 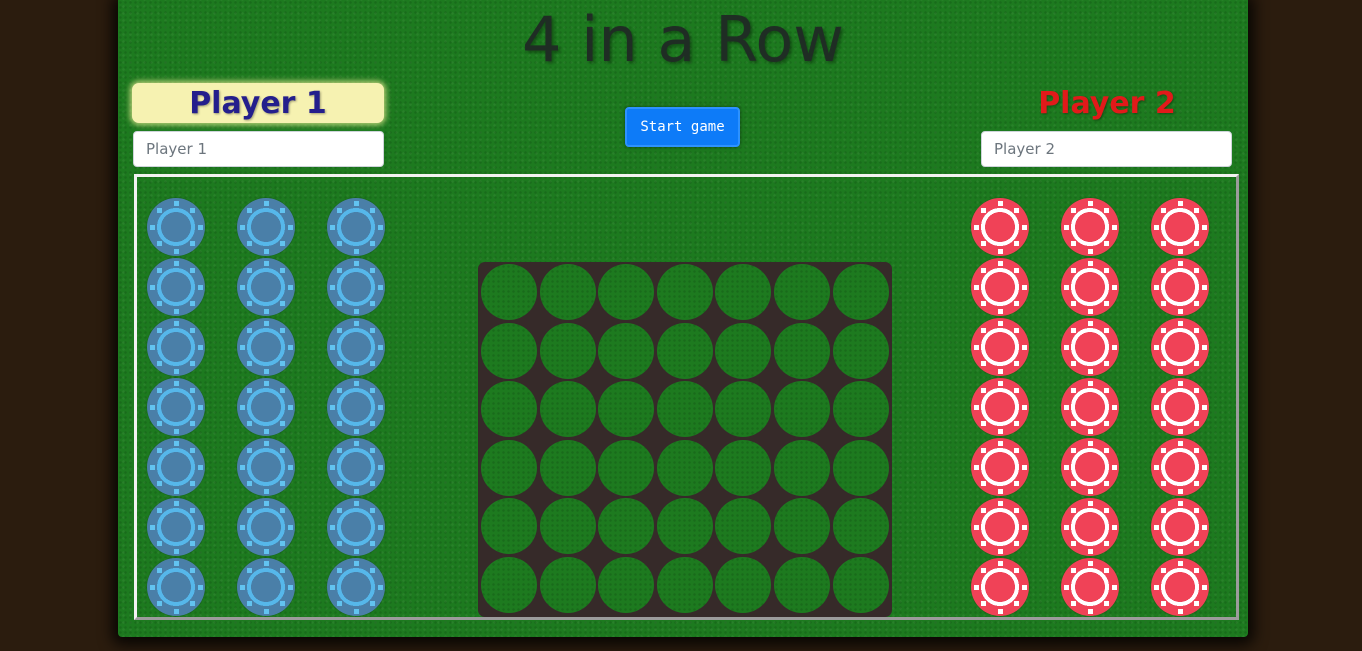 I want to click on game-title: 4 in a Row, so click(x=683, y=39).